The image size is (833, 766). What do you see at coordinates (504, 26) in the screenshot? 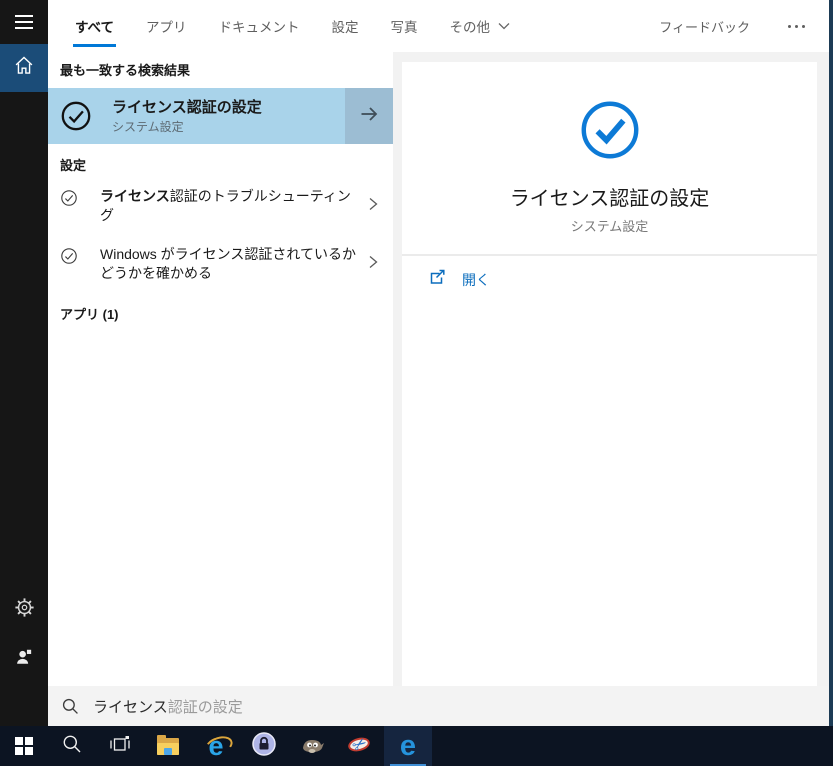
I see `chevron-down-icon` at bounding box center [504, 26].